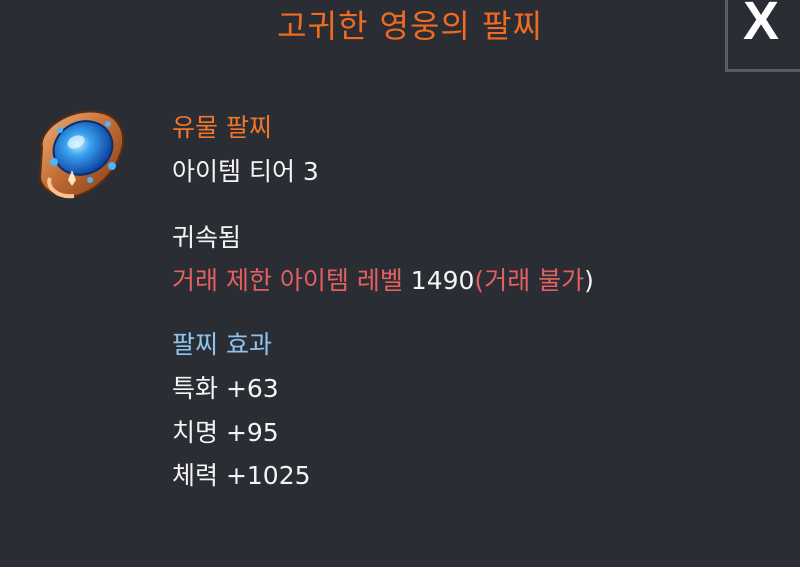  I want to click on effect-stat: 특화 +63, so click(225, 388).